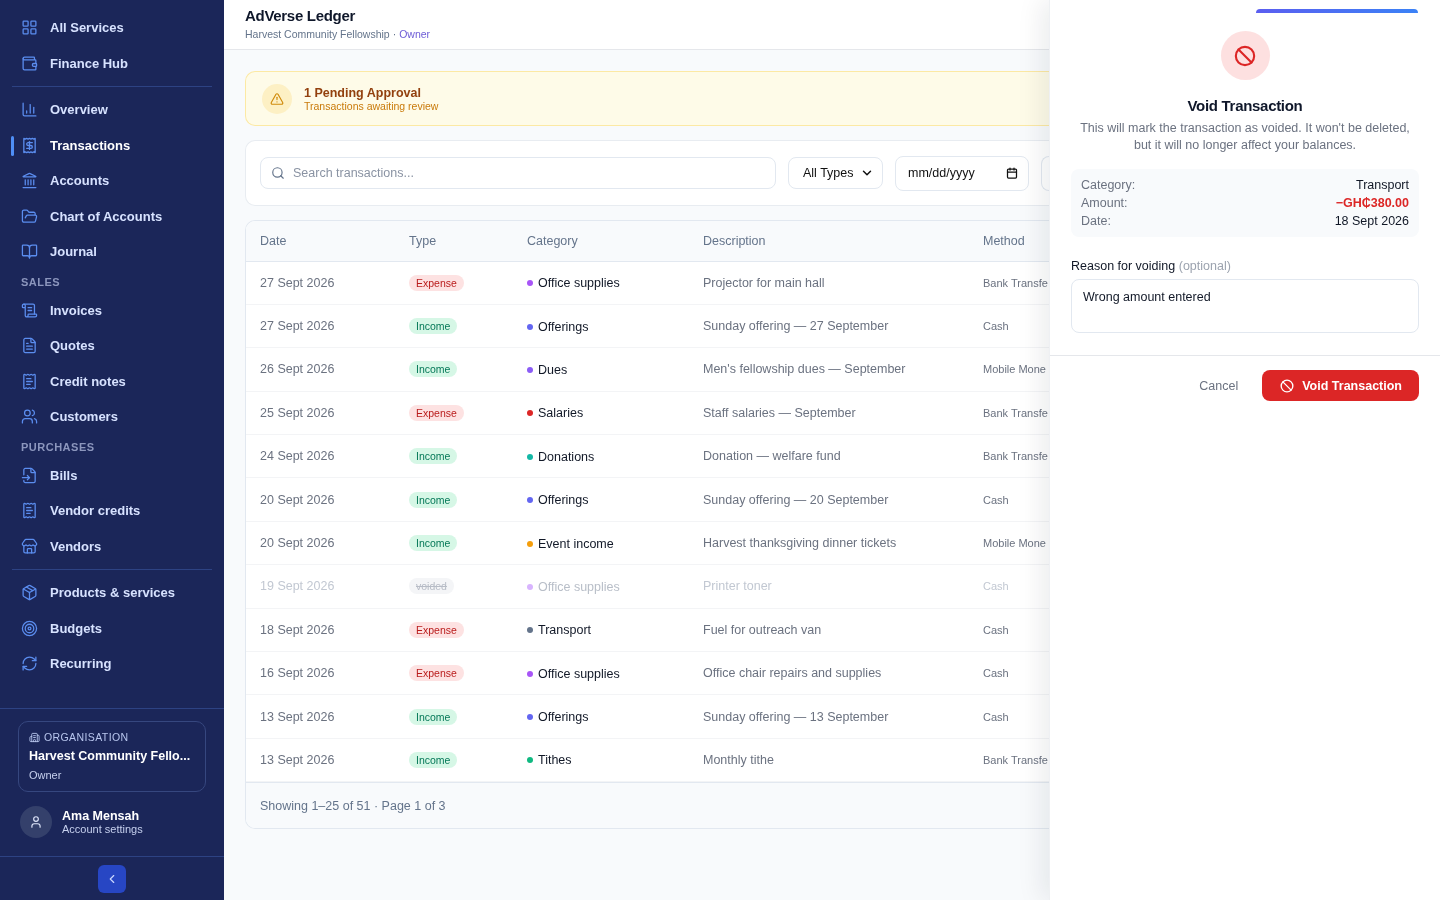 Image resolution: width=1440 pixels, height=900 pixels. I want to click on date-cell: 24 Sept 2026, so click(320, 456).